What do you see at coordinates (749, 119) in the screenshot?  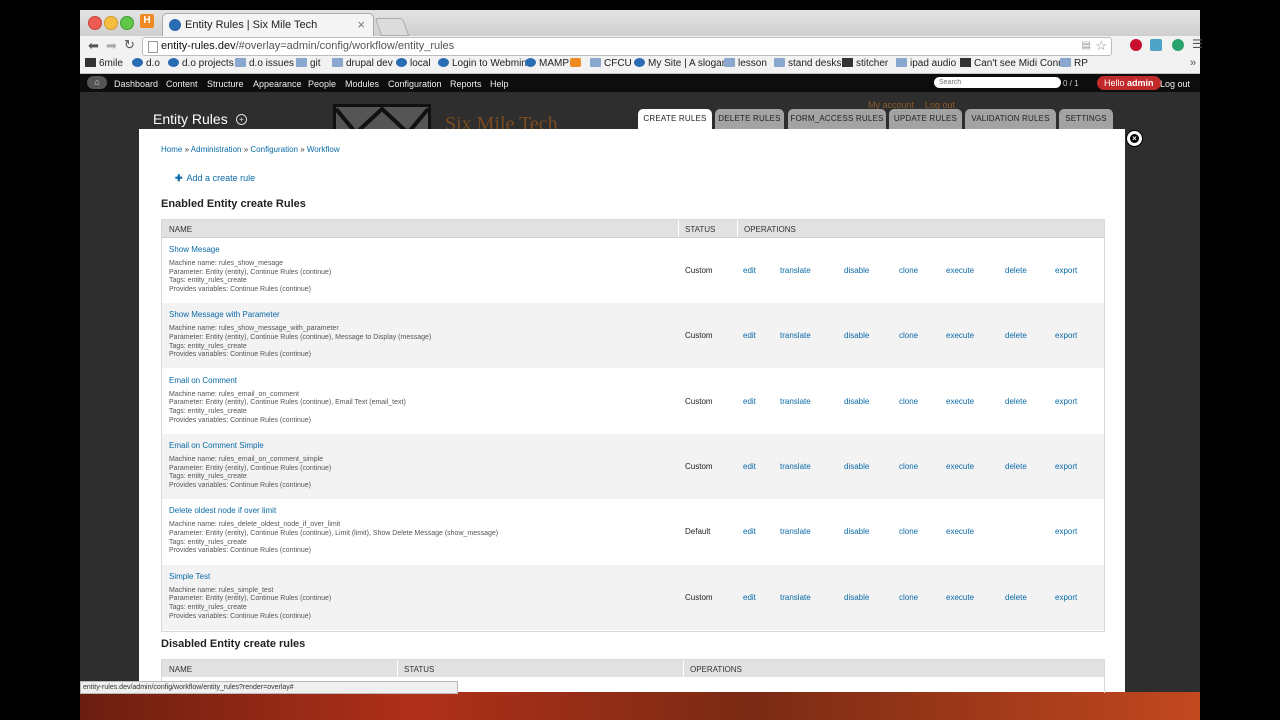 I see `tab-delete-rules: DELETE RULES` at bounding box center [749, 119].